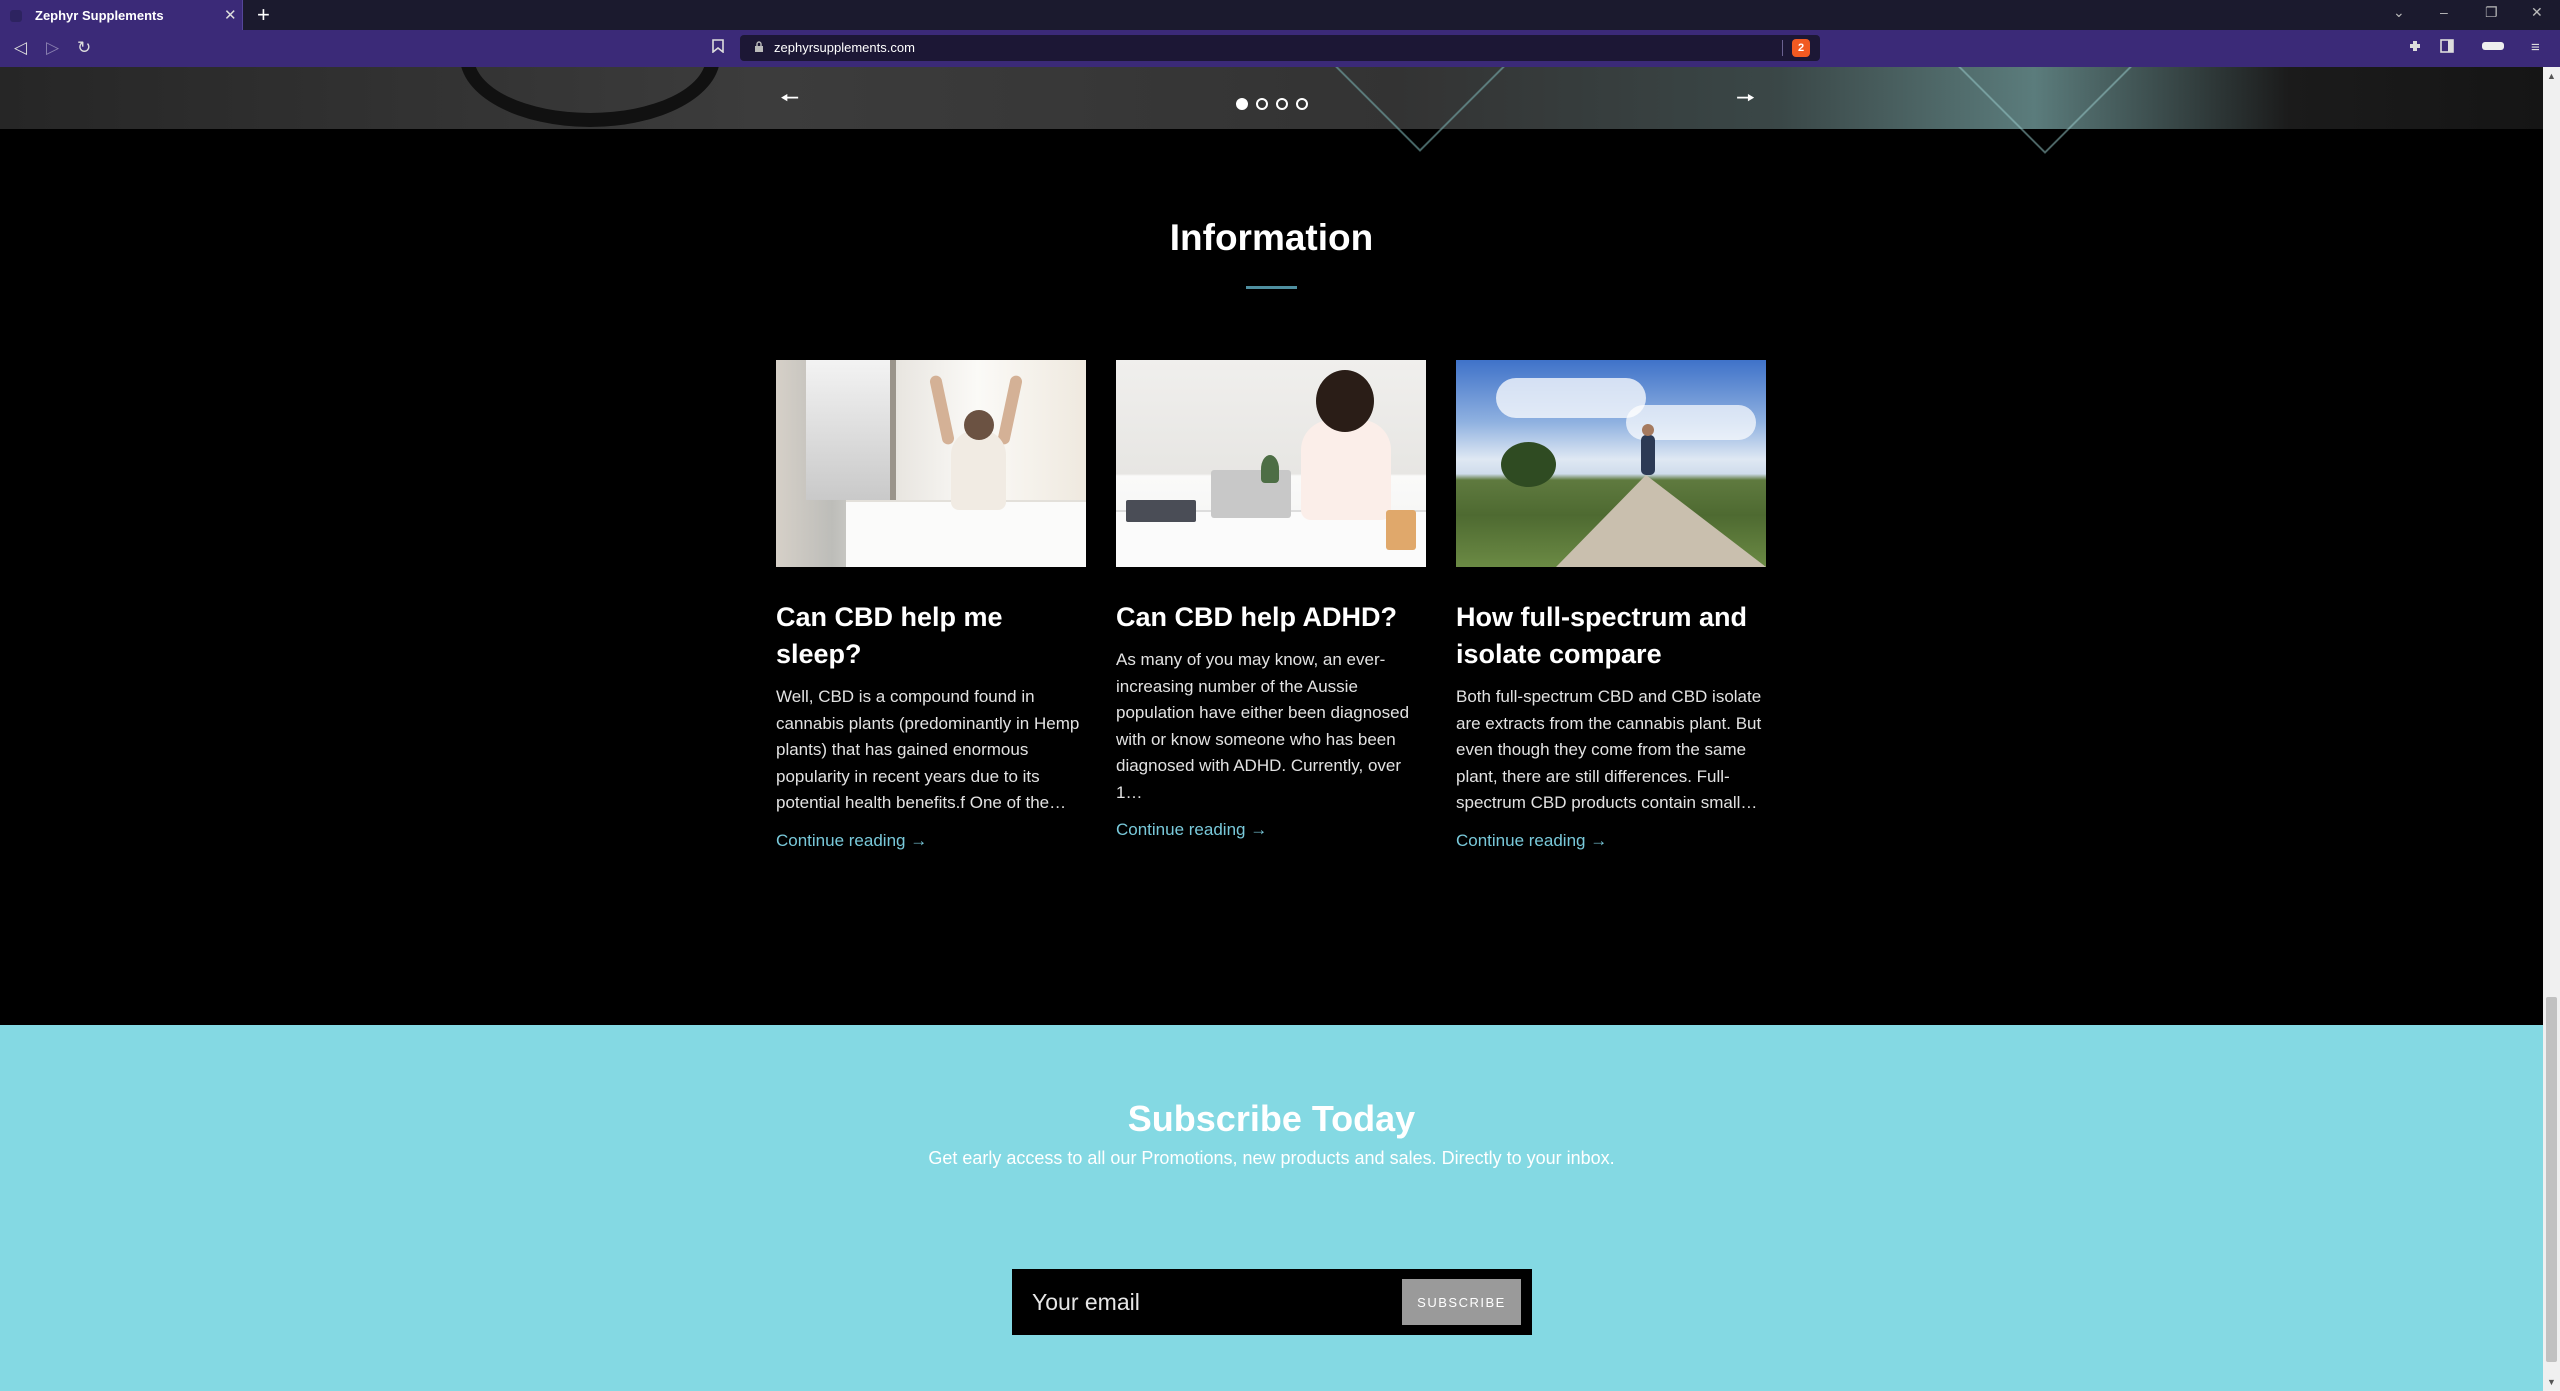 This screenshot has width=2560, height=1391. I want to click on bookmark-icon, so click(718, 47).